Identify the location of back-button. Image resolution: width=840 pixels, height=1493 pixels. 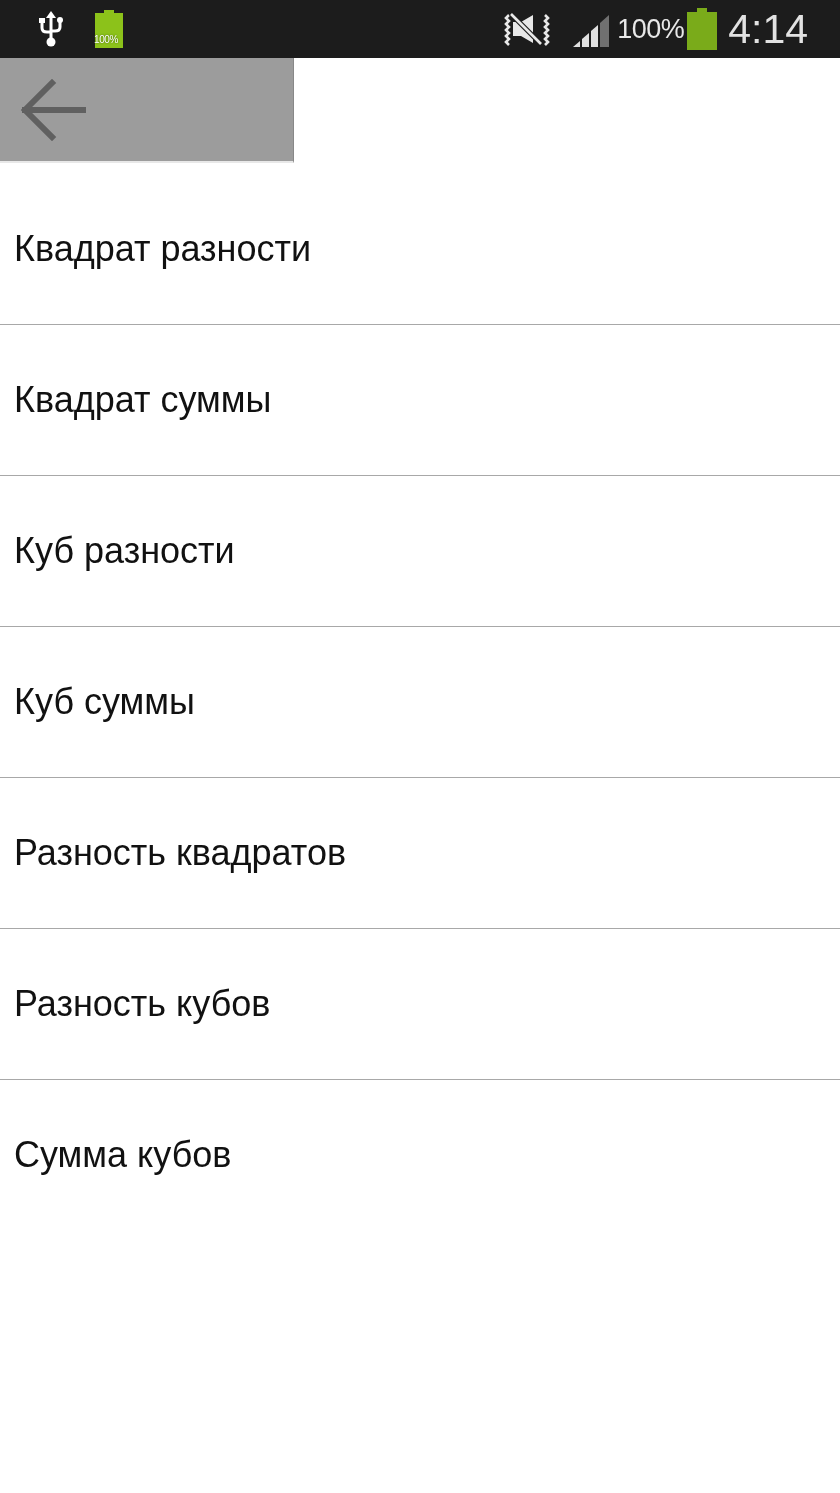
(147, 110).